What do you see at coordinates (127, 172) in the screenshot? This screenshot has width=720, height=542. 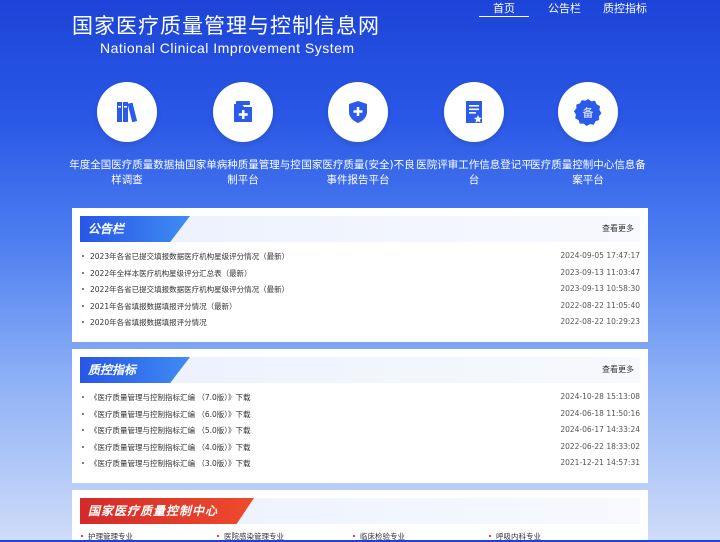 I see `platform-label: 年度全国医疗质量数据抽样调查` at bounding box center [127, 172].